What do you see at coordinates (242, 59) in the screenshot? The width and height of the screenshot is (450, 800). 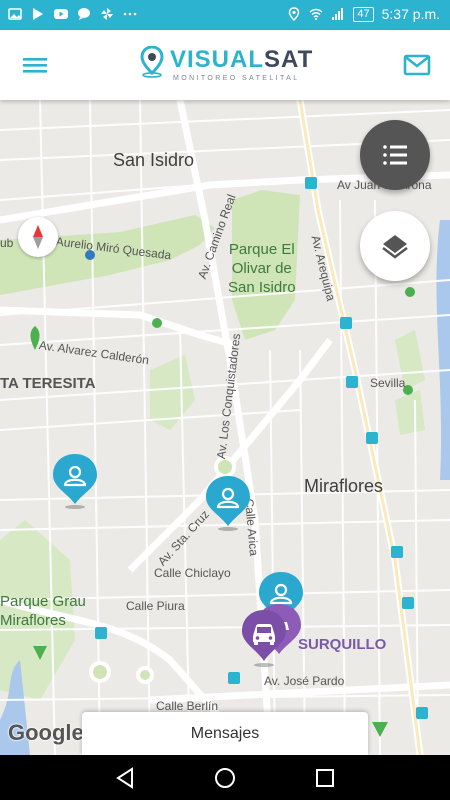 I see `brand-name: VISUALSAT` at bounding box center [242, 59].